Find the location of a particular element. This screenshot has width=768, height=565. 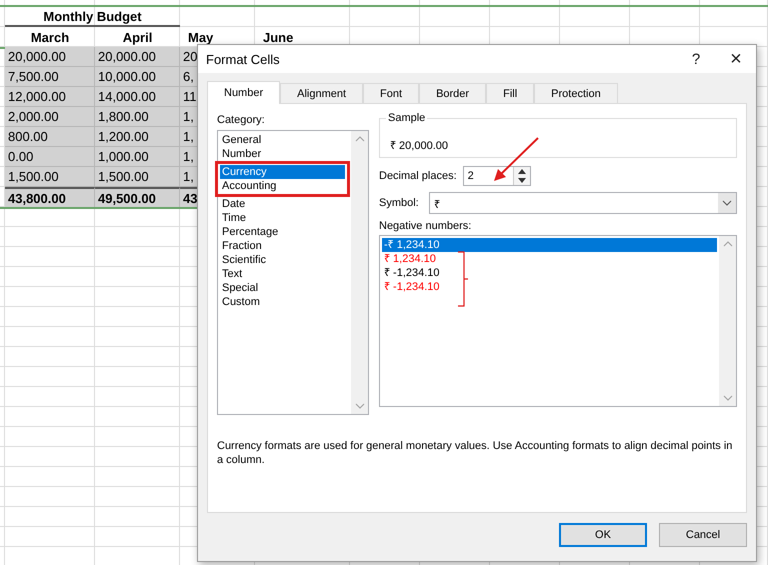

category-item: Date is located at coordinates (284, 204).